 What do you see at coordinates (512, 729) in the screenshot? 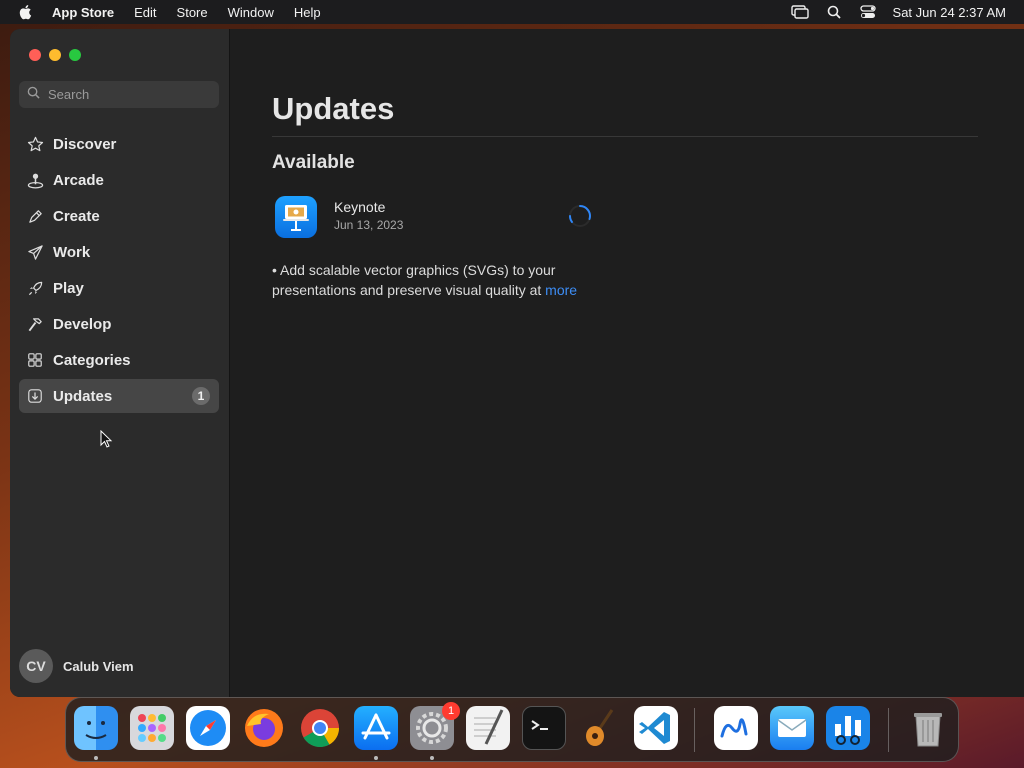
I see `dock: 1` at bounding box center [512, 729].